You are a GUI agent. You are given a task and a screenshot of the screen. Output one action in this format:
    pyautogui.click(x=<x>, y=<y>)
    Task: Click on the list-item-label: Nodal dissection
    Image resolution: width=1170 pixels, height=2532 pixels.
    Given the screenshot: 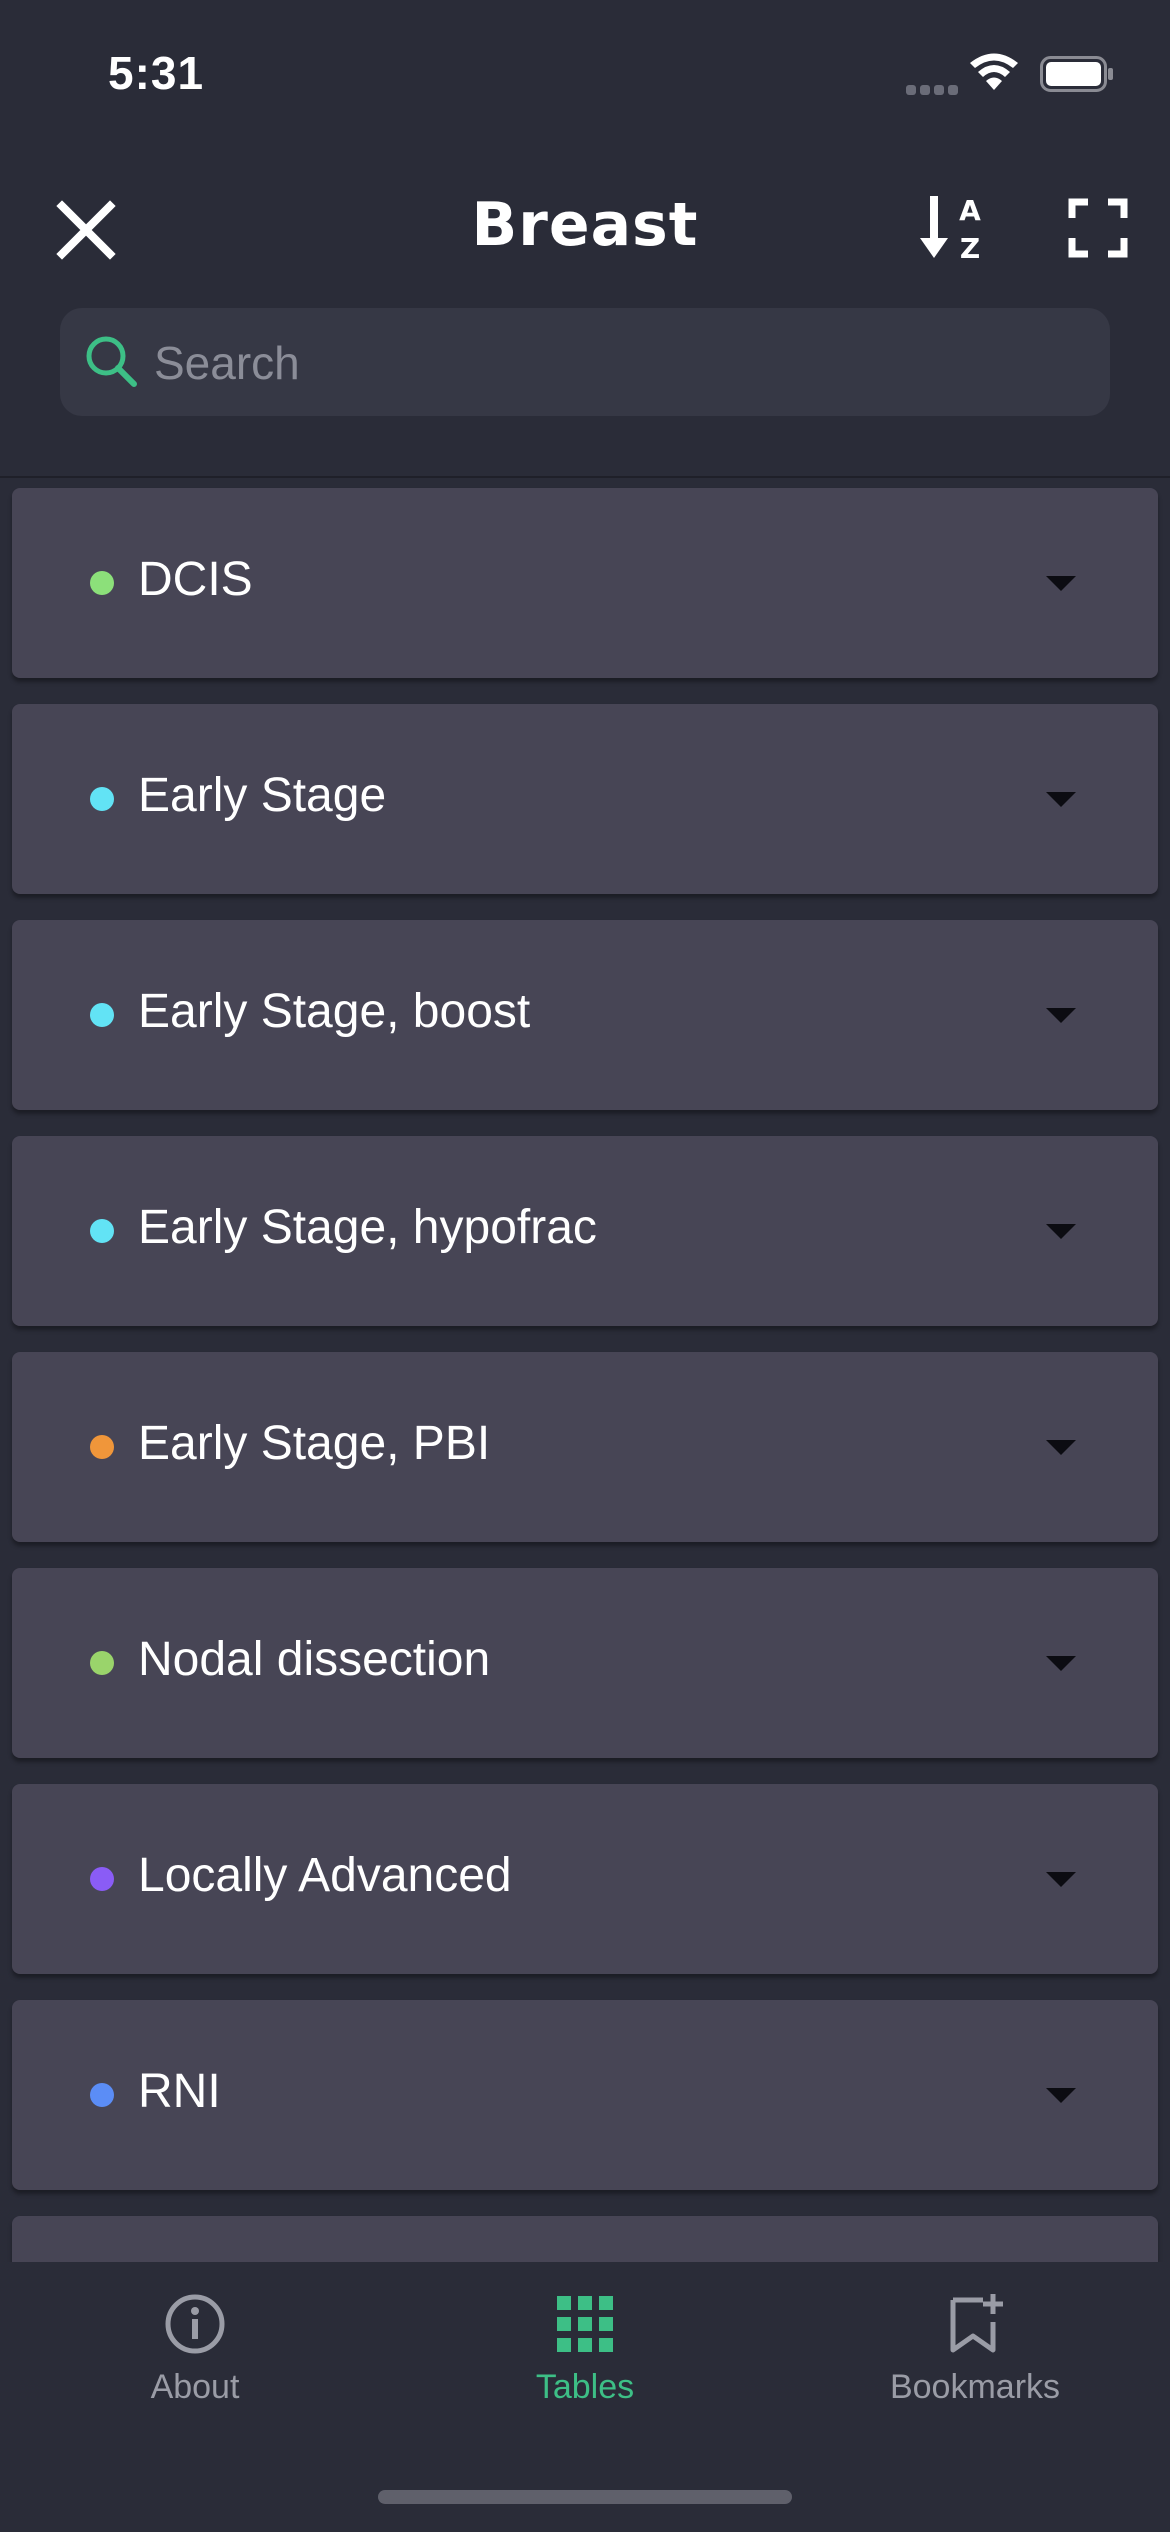 What is the action you would take?
    pyautogui.click(x=314, y=1659)
    